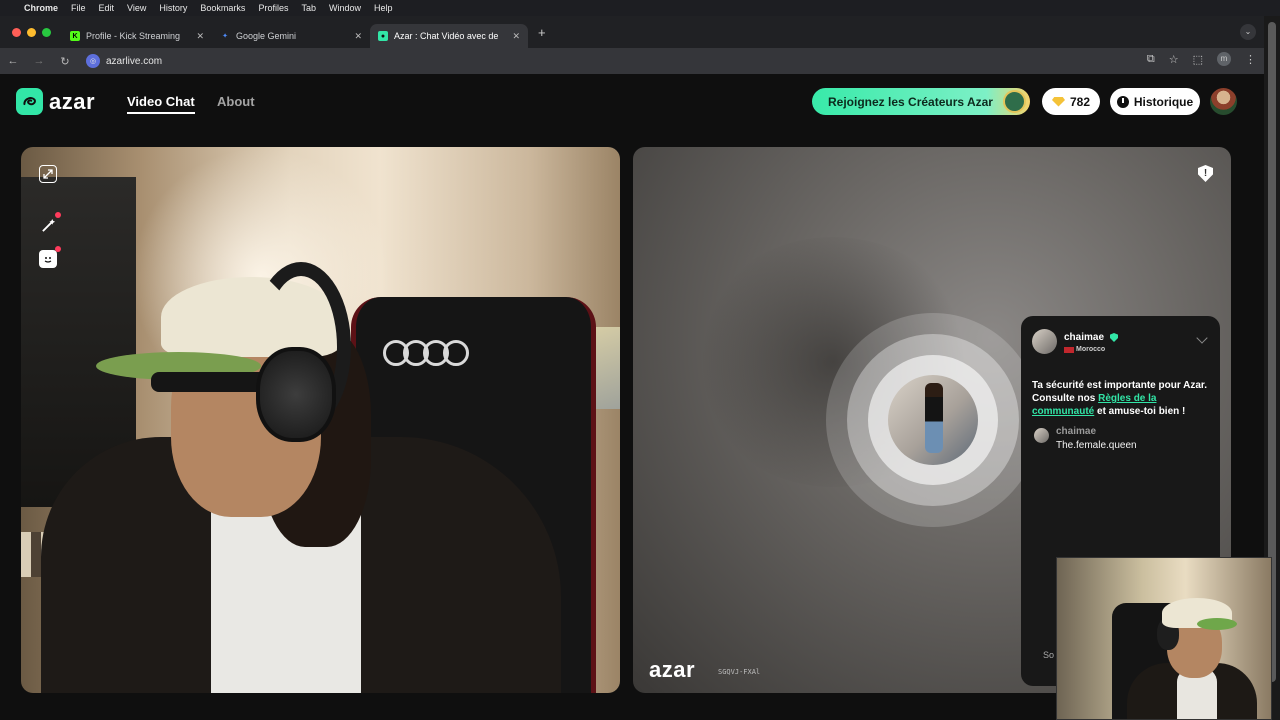 The height and width of the screenshot is (720, 1280). What do you see at coordinates (1151, 59) in the screenshot?
I see `install-app-icon: ⧉` at bounding box center [1151, 59].